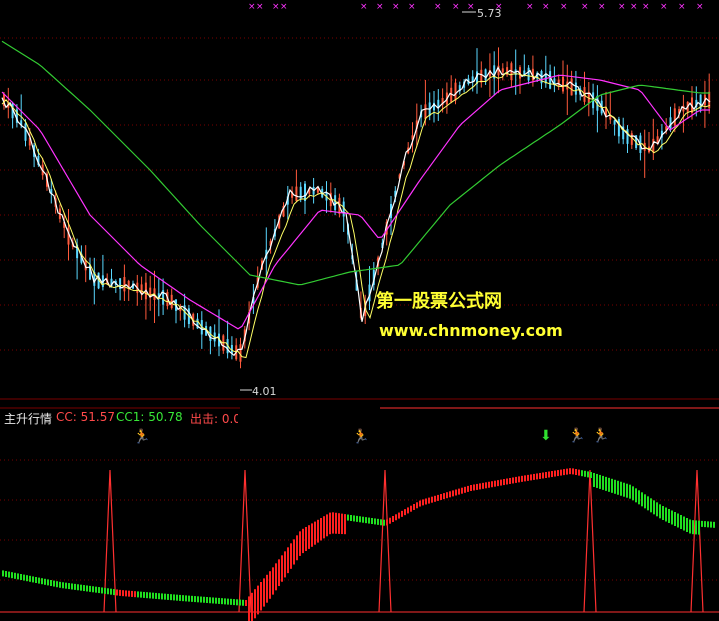  I want to click on low-price-marker: 4.01, so click(264, 391).